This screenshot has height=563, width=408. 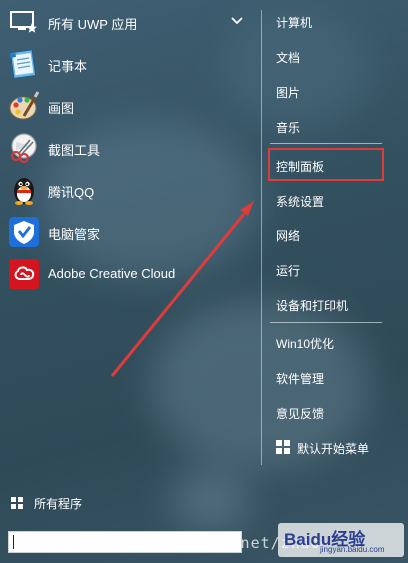 I want to click on chevron-down-icon, so click(x=237, y=21).